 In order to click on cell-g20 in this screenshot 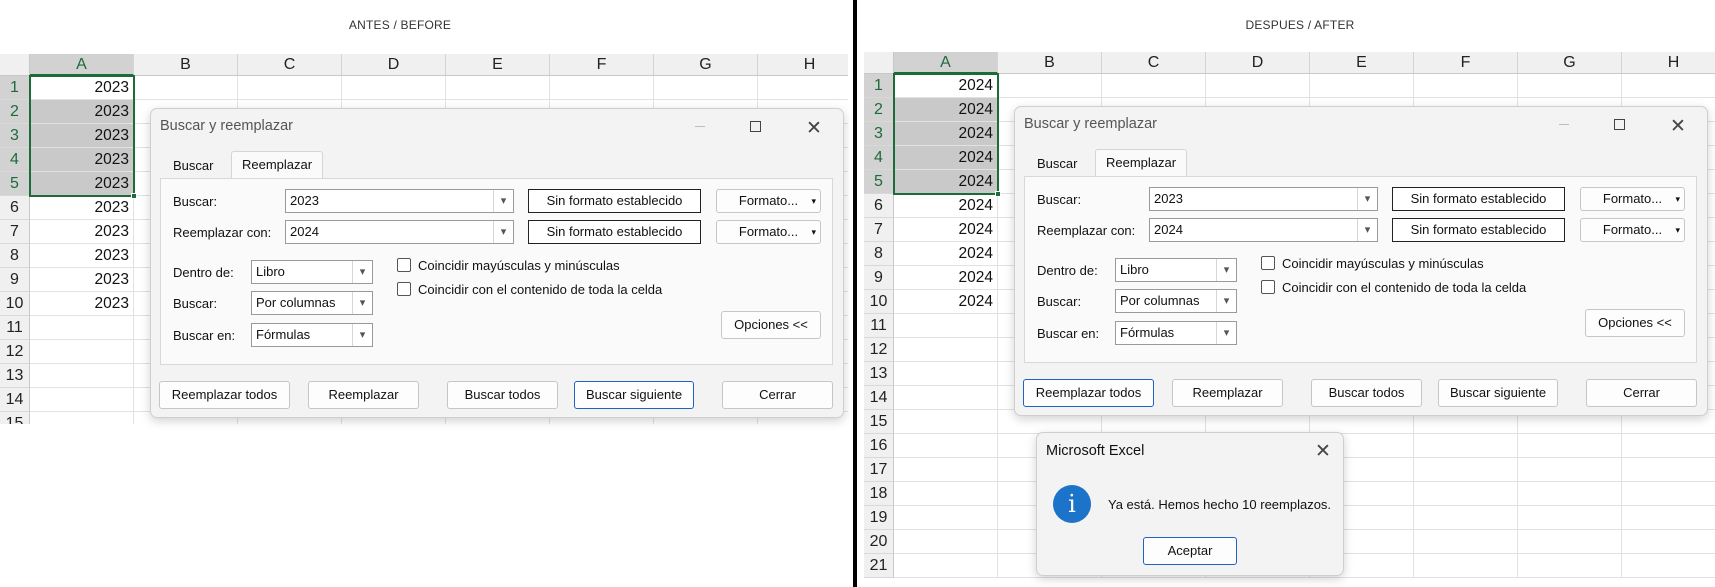, I will do `click(1570, 542)`.